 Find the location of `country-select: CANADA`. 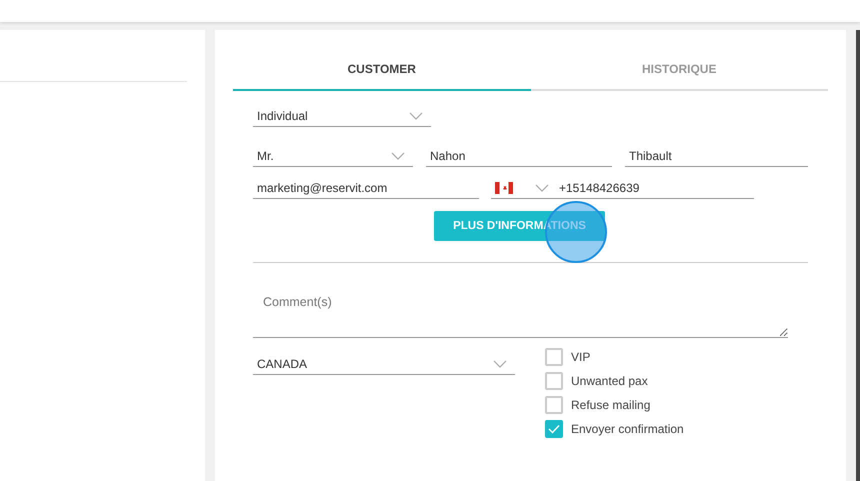

country-select: CANADA is located at coordinates (384, 364).